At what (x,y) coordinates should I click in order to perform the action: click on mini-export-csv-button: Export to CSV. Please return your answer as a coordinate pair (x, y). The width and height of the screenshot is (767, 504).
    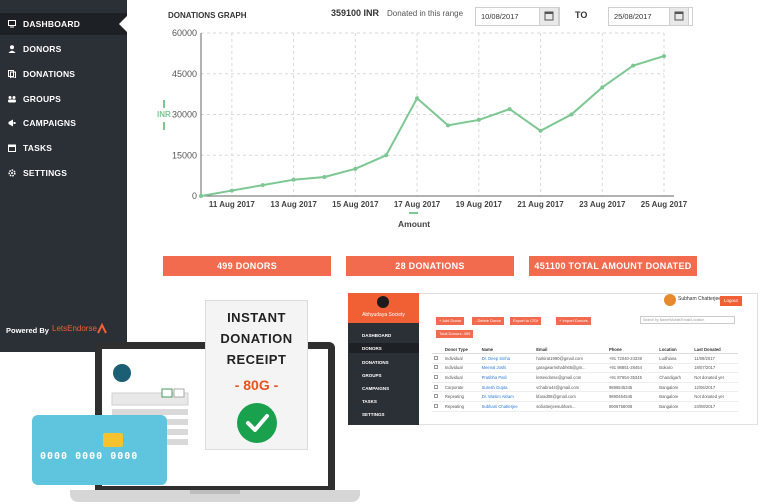
    Looking at the image, I should click on (526, 321).